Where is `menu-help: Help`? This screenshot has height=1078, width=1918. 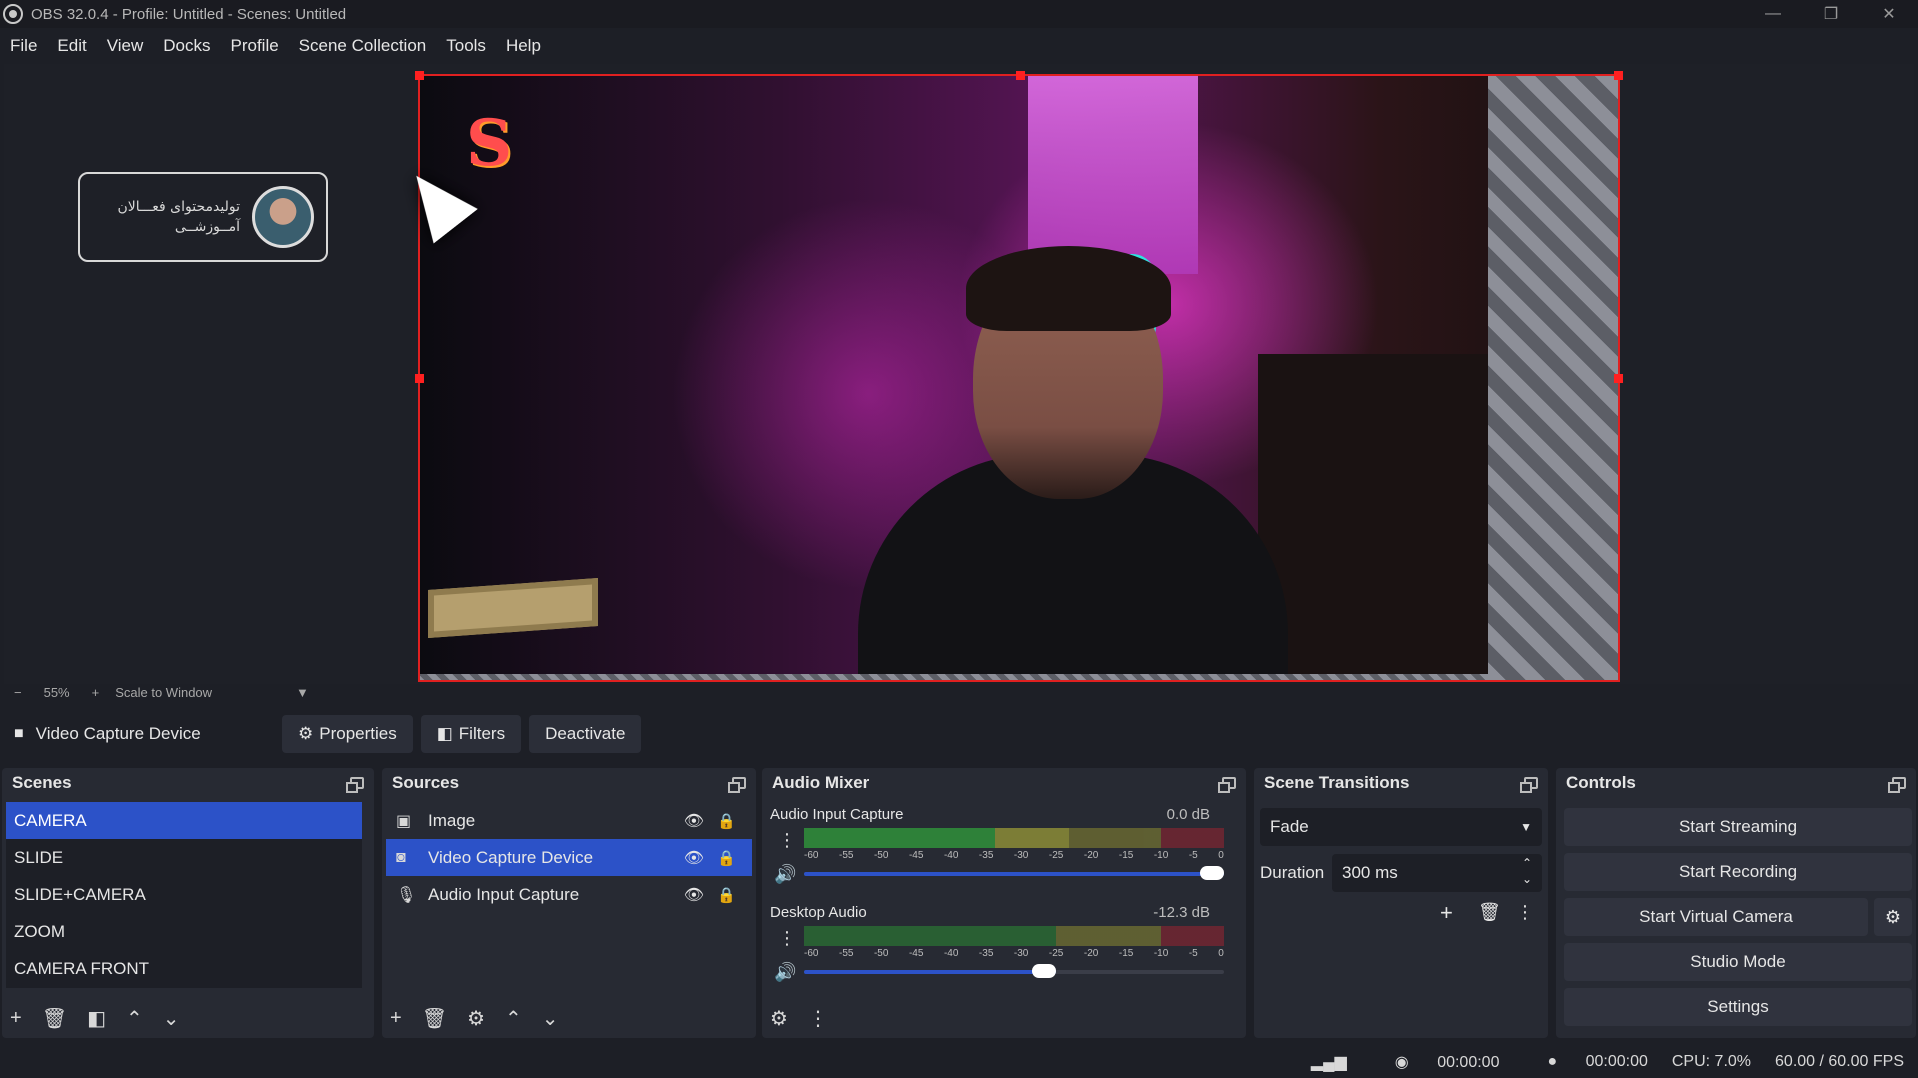
menu-help: Help is located at coordinates (523, 46).